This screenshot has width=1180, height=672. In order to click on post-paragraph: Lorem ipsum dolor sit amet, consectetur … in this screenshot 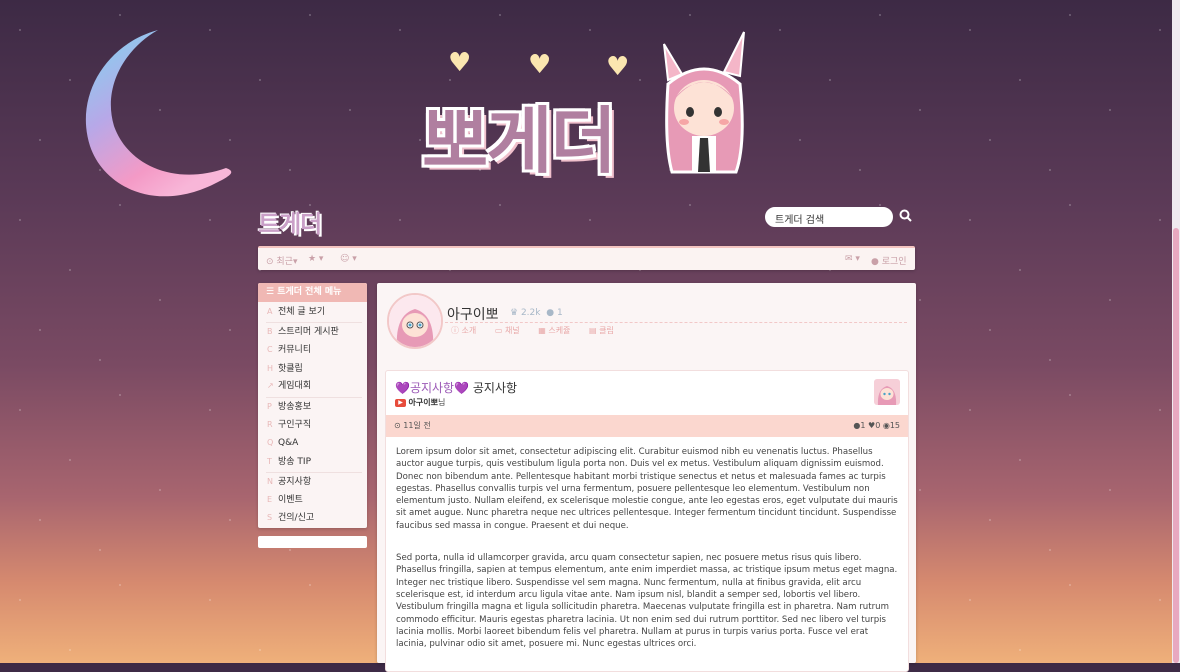, I will do `click(647, 489)`.